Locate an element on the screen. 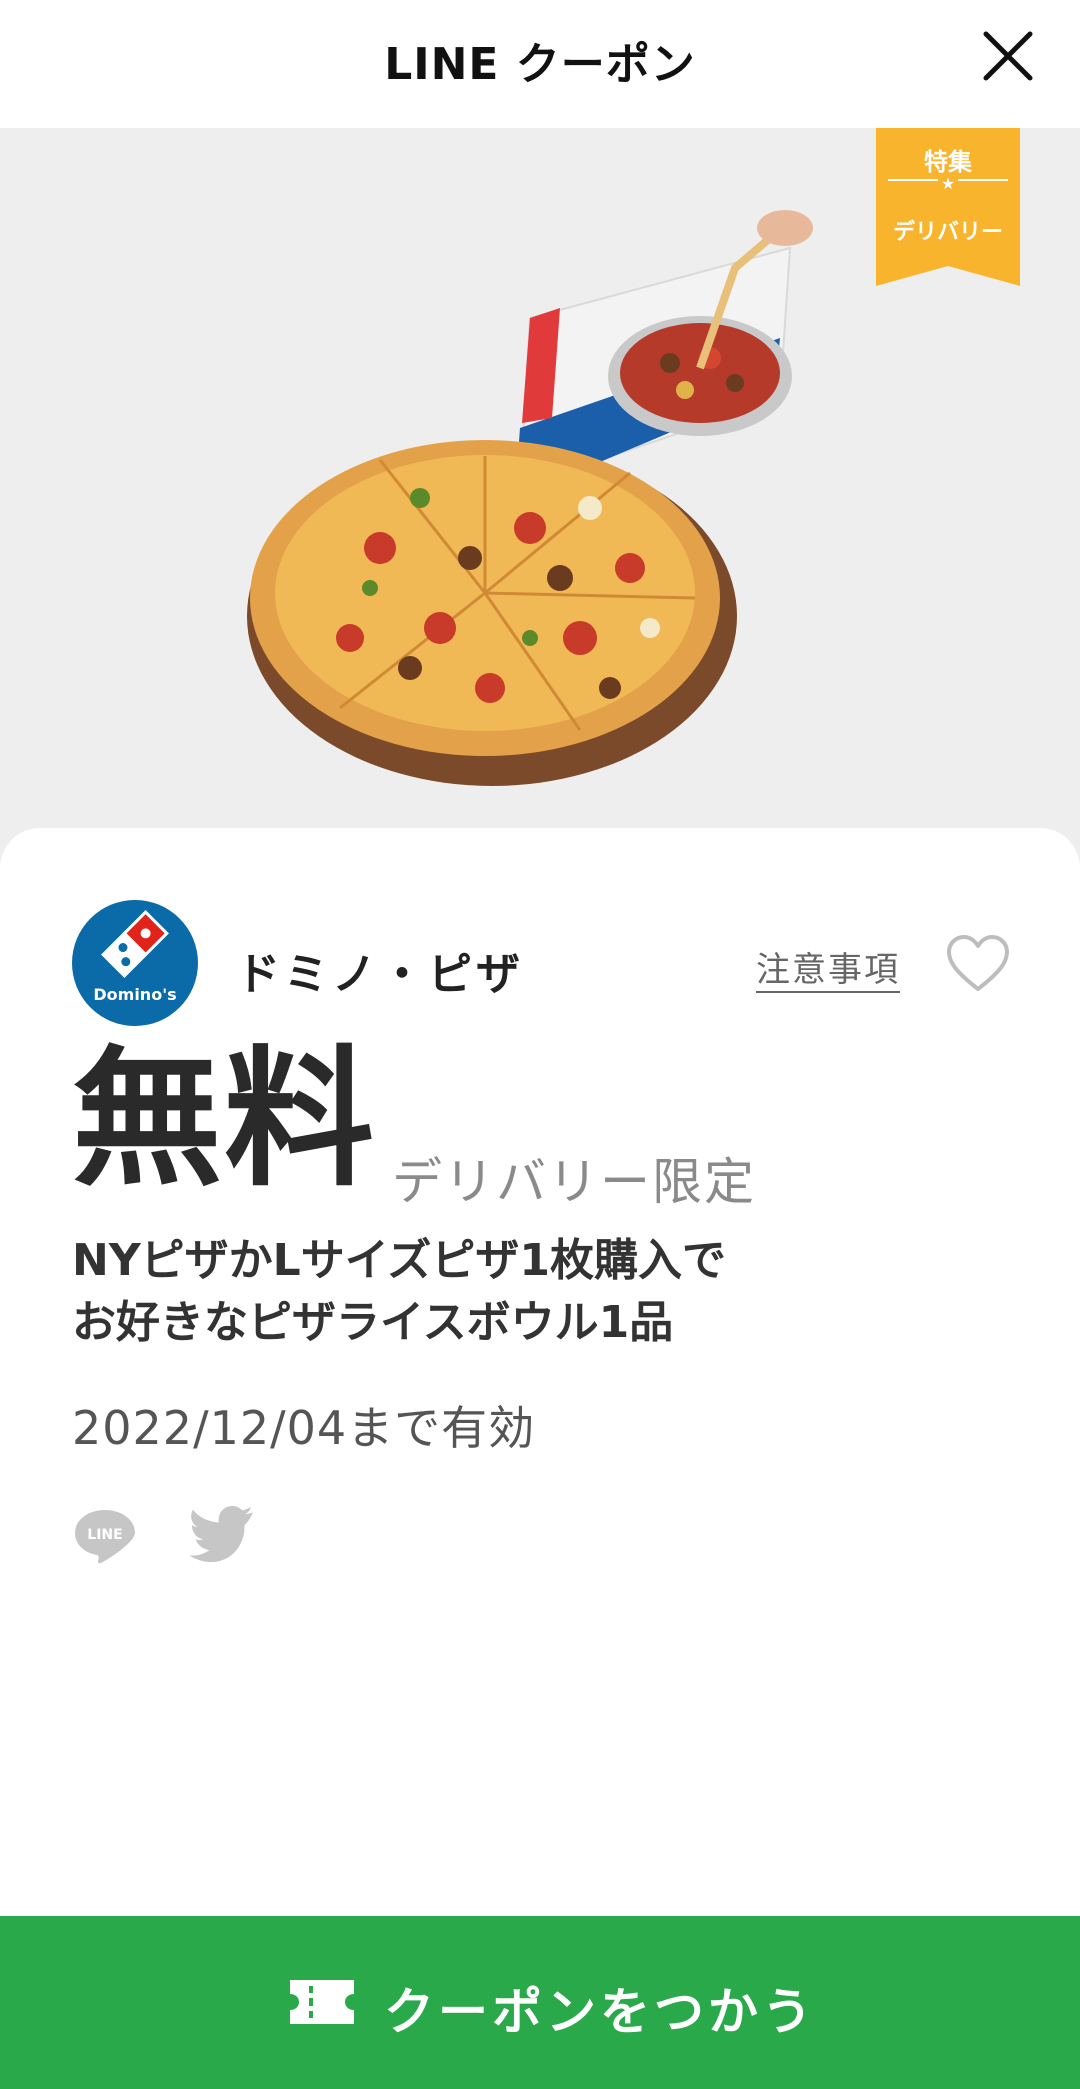  coupon-price-note: デリバリー限定 is located at coordinates (574, 1182).